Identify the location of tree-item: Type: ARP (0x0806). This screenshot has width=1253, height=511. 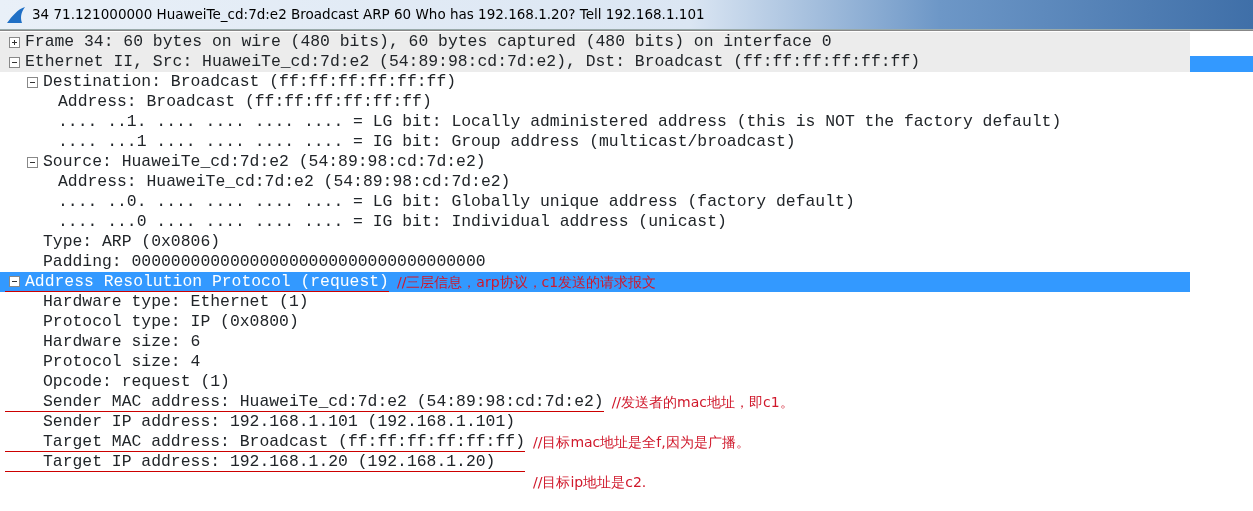
(132, 242).